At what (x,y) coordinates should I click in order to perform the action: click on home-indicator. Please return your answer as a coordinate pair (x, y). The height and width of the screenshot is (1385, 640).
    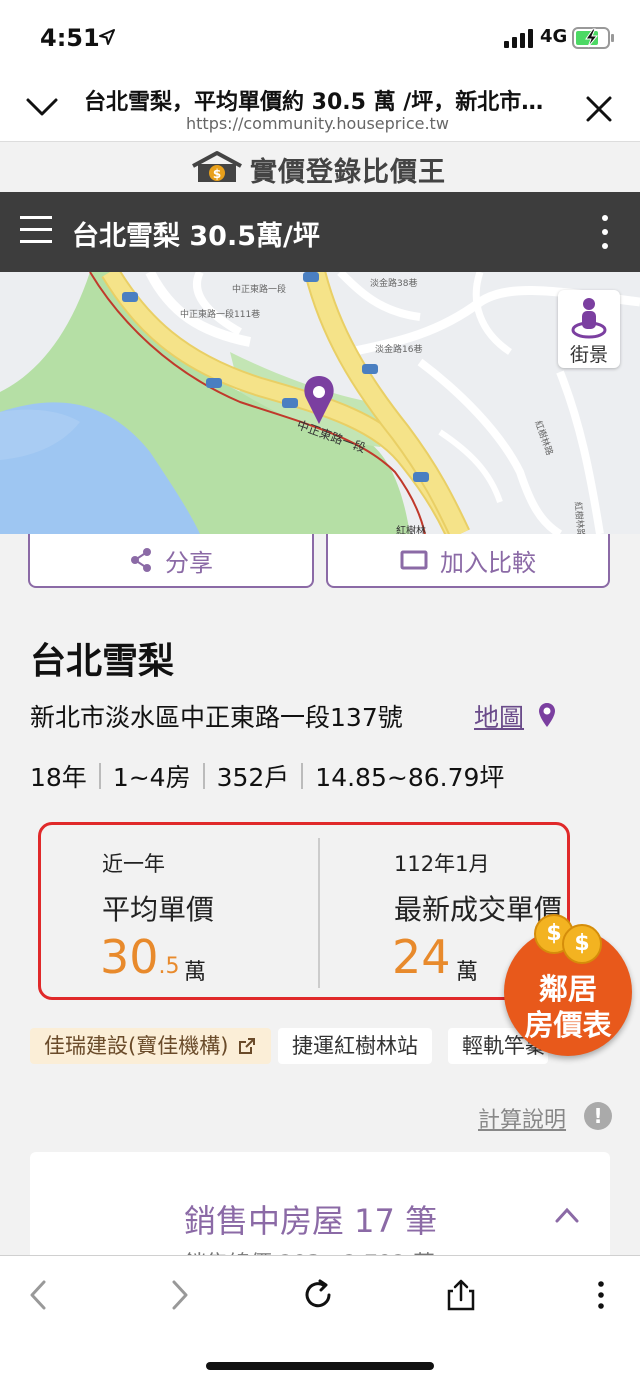
    Looking at the image, I should click on (320, 1366).